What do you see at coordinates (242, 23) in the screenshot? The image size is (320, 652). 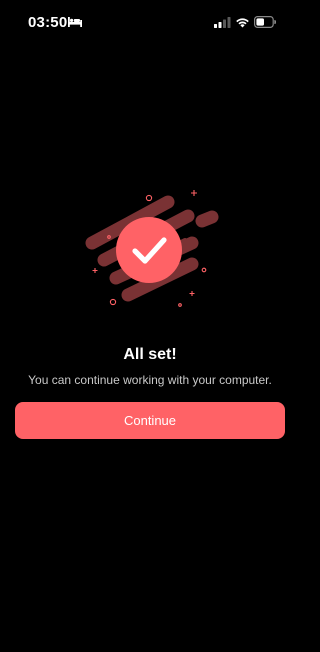 I see `wifi-icon` at bounding box center [242, 23].